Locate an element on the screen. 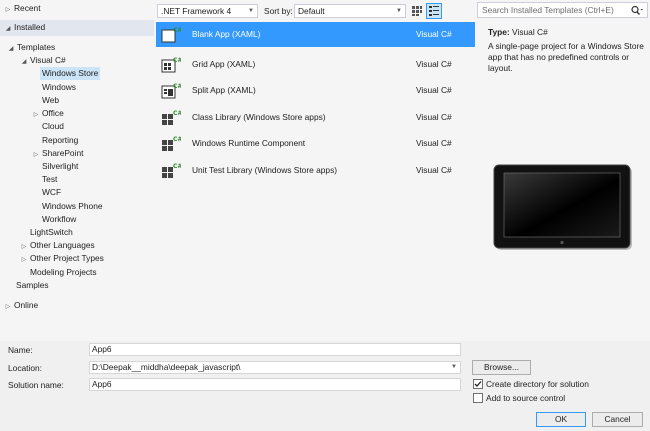 This screenshot has width=650, height=431. search-icon is located at coordinates (637, 10).